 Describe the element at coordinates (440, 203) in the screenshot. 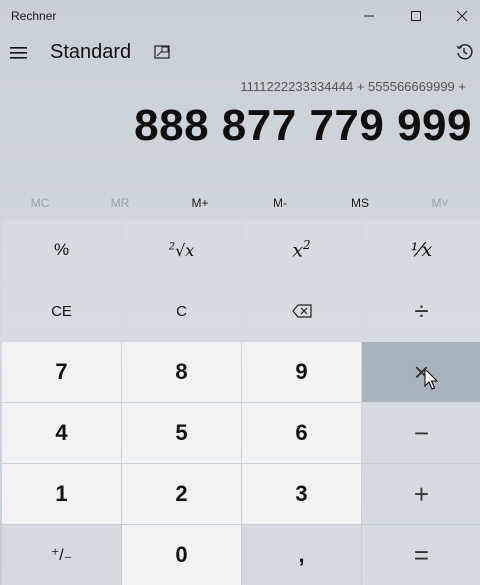

I see `memory-list-button: M˅` at that location.